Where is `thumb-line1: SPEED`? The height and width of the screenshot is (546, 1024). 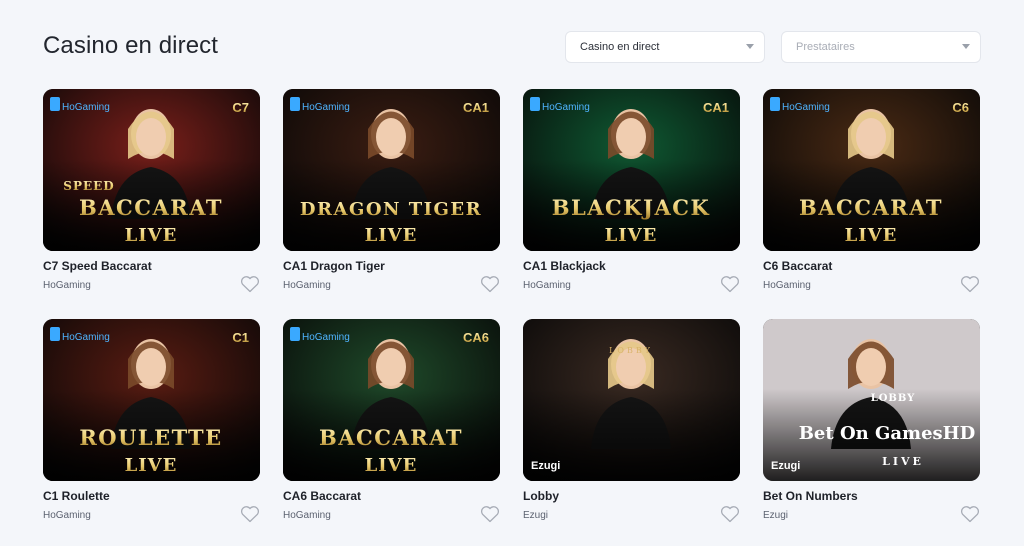
thumb-line1: SPEED is located at coordinates (88, 186).